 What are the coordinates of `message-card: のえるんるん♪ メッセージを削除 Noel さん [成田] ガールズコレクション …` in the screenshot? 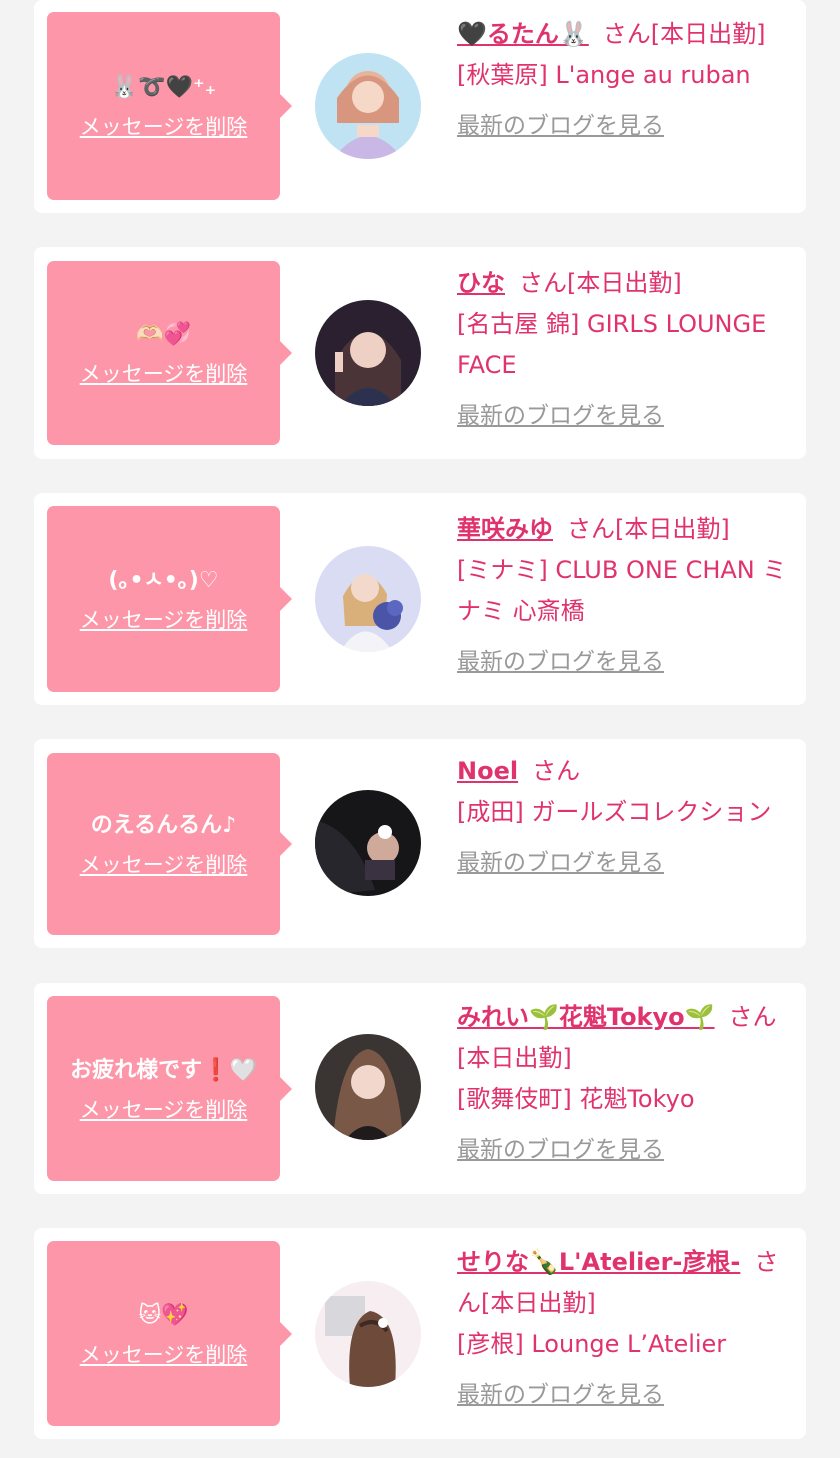 It's located at (420, 843).